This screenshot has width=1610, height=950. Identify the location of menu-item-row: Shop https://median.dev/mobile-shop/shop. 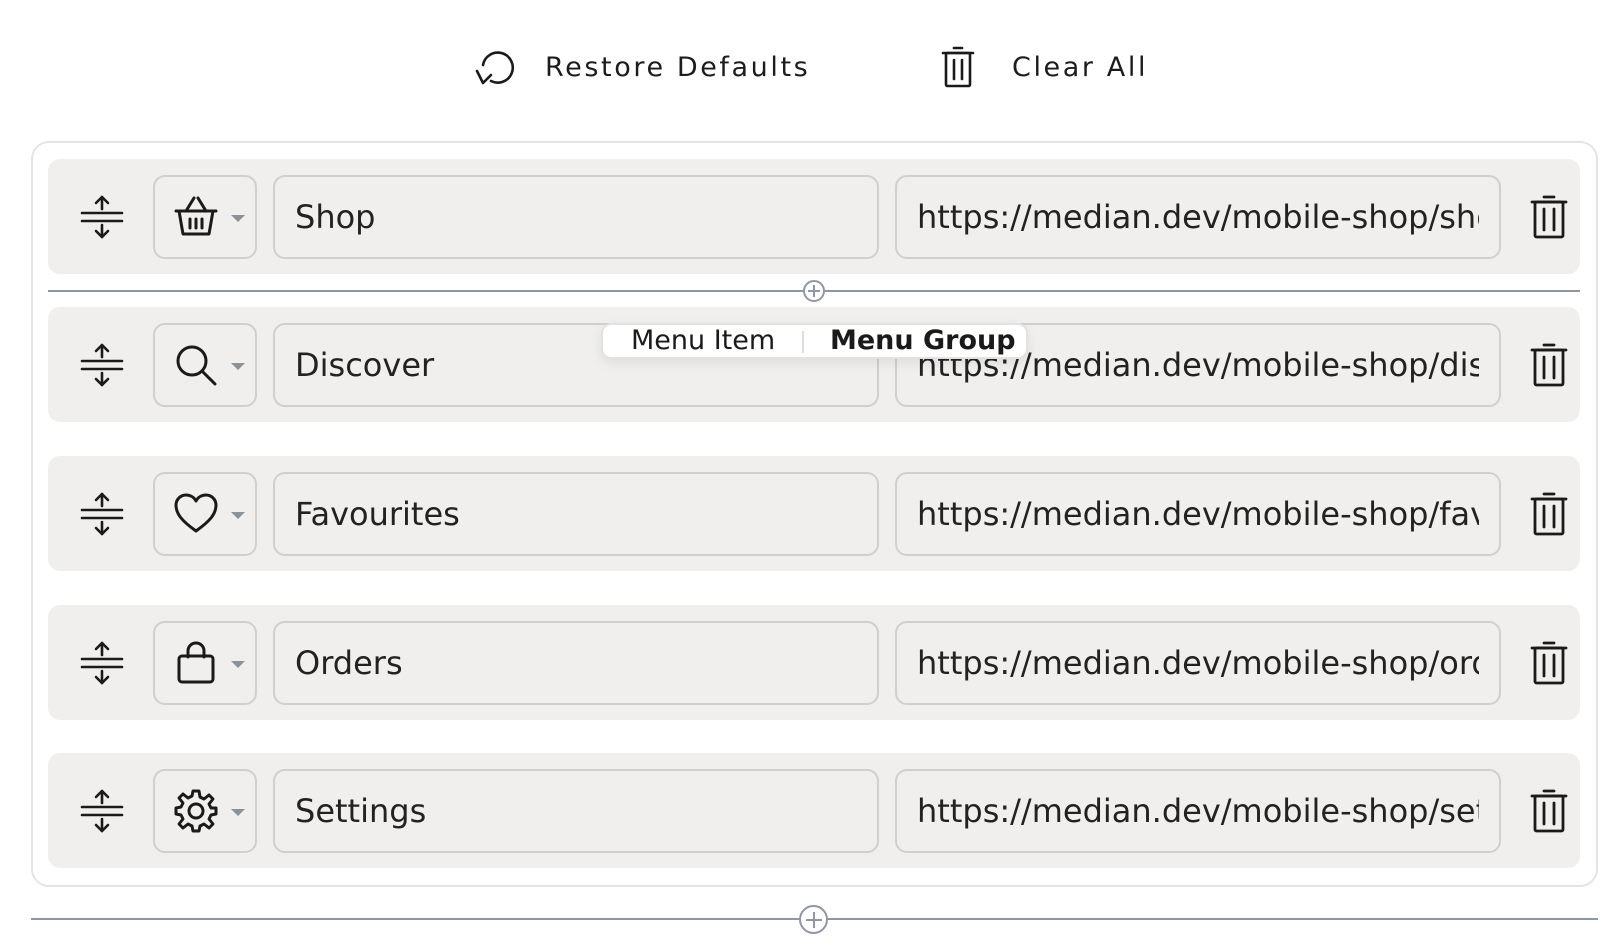
(814, 216).